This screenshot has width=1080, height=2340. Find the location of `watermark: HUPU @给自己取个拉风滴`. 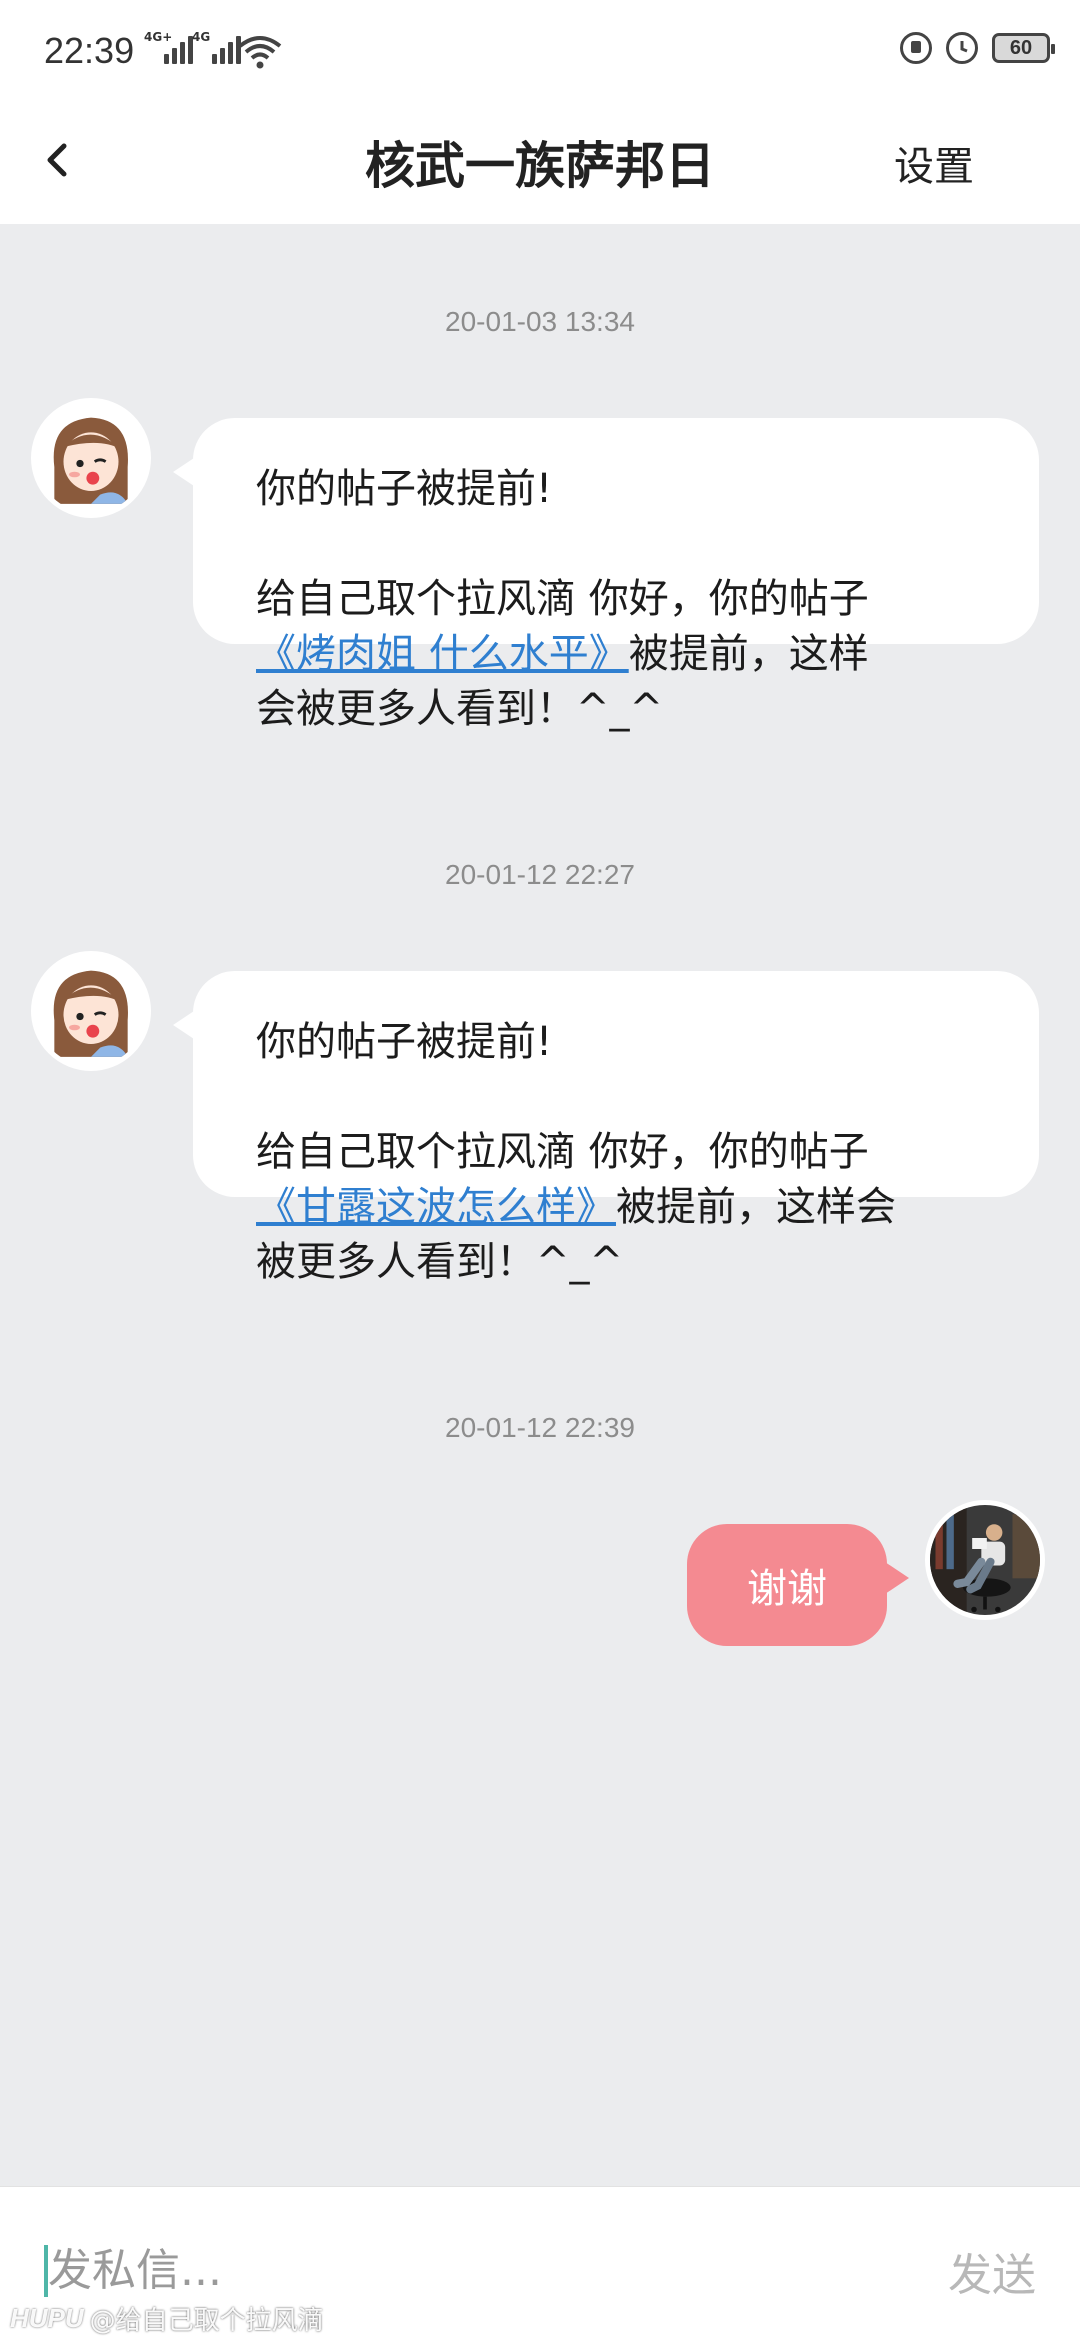

watermark: HUPU @给自己取个拉风滴 is located at coordinates (167, 2318).